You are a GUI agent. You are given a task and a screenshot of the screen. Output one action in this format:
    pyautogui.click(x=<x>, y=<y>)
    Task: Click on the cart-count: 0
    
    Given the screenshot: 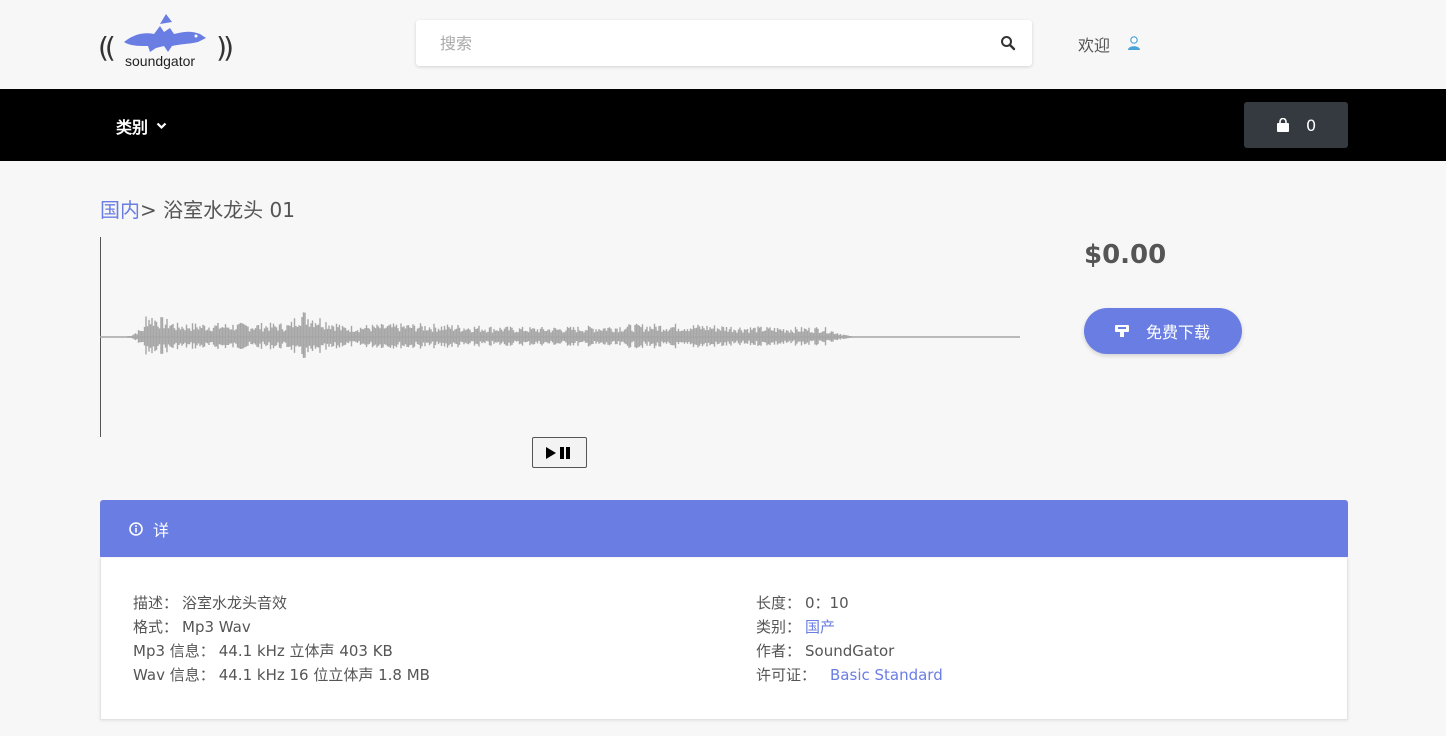 What is the action you would take?
    pyautogui.click(x=1311, y=125)
    